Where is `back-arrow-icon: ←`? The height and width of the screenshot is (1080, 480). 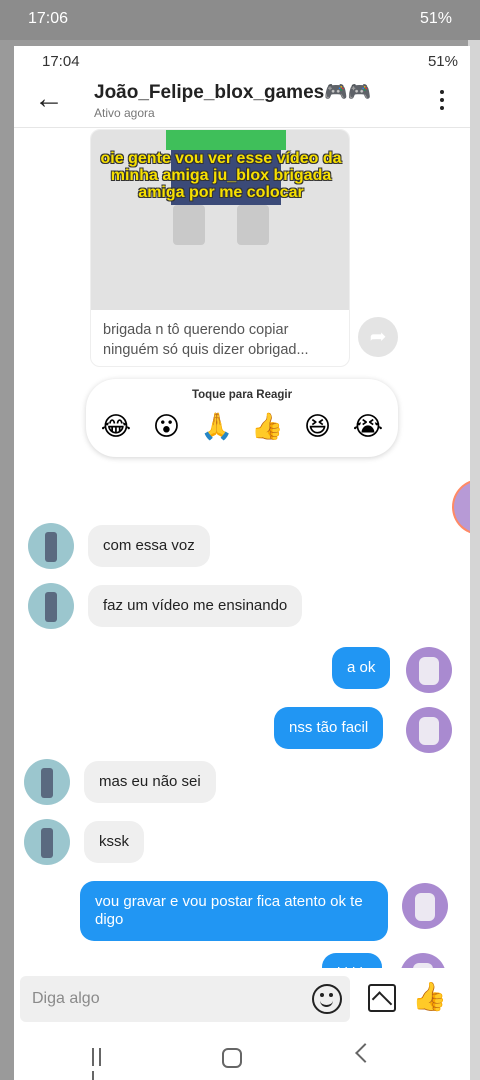 back-arrow-icon: ← is located at coordinates (51, 101).